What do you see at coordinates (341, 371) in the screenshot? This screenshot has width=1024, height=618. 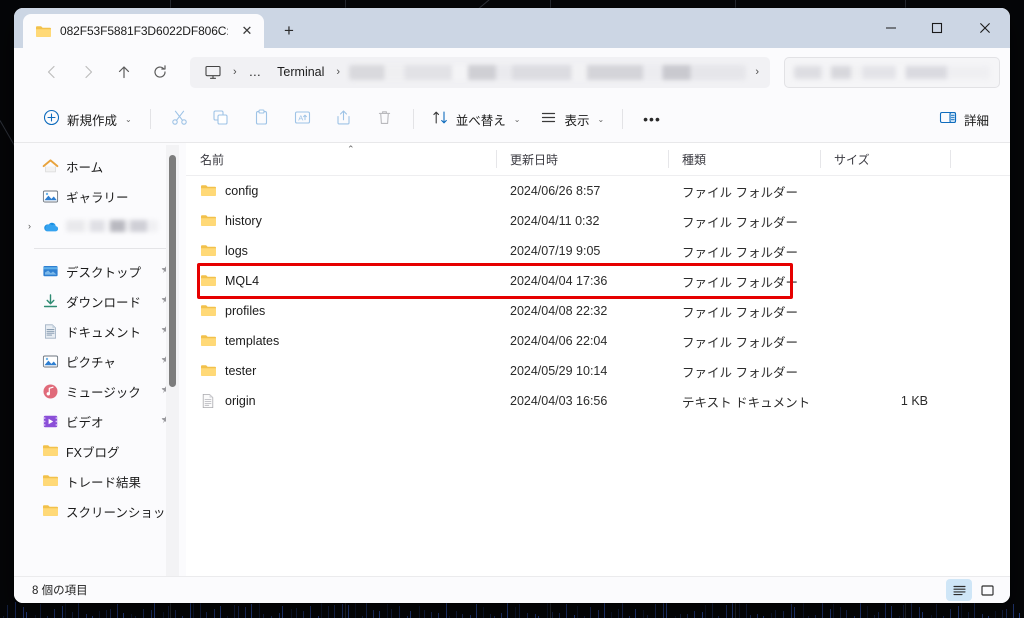 I see `file-name-cell: tester` at bounding box center [341, 371].